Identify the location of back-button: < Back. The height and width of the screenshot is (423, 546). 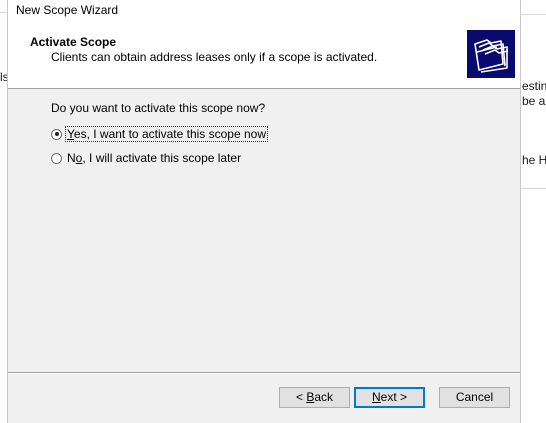
(314, 397).